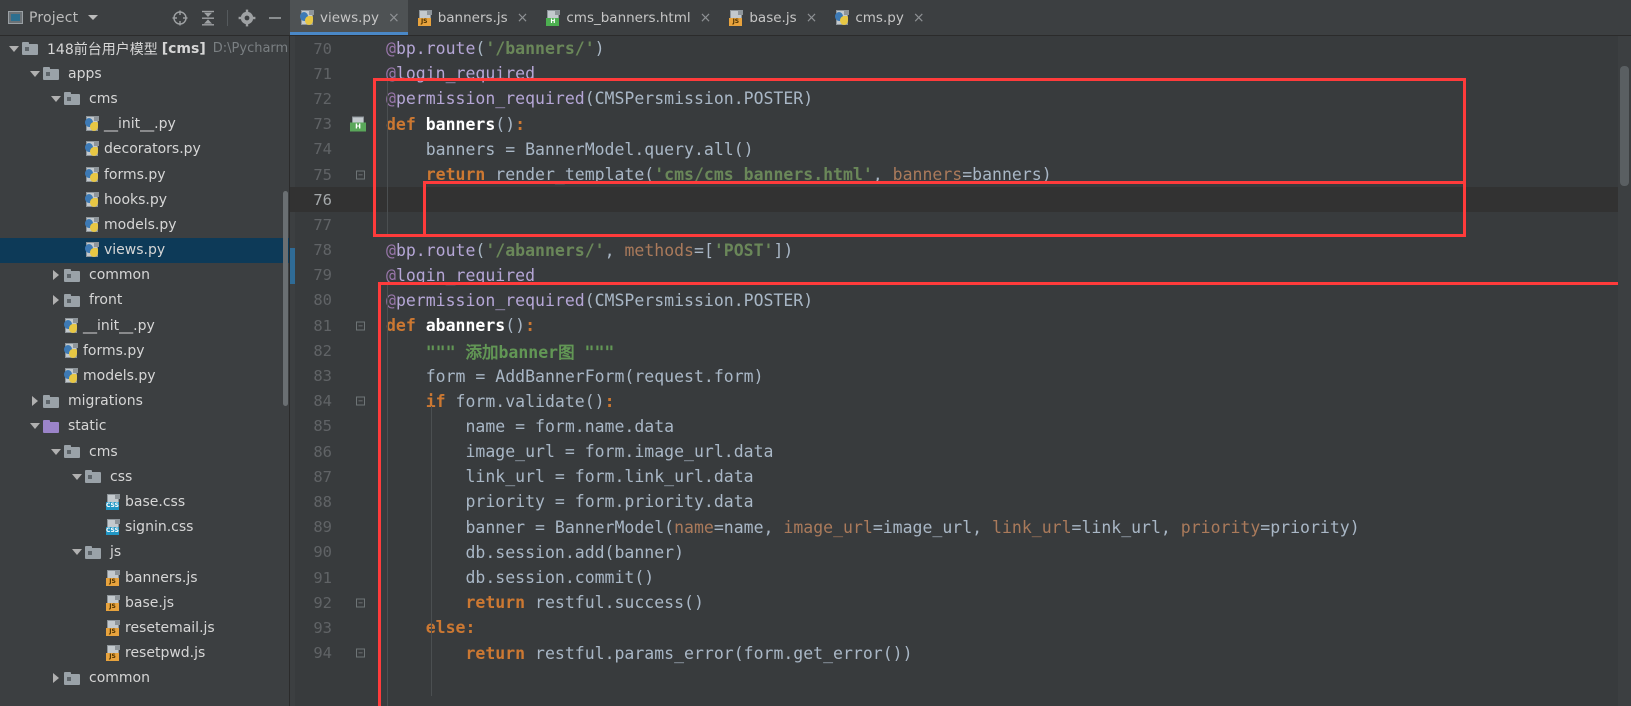  What do you see at coordinates (247, 18) in the screenshot?
I see `settings-gear-icon` at bounding box center [247, 18].